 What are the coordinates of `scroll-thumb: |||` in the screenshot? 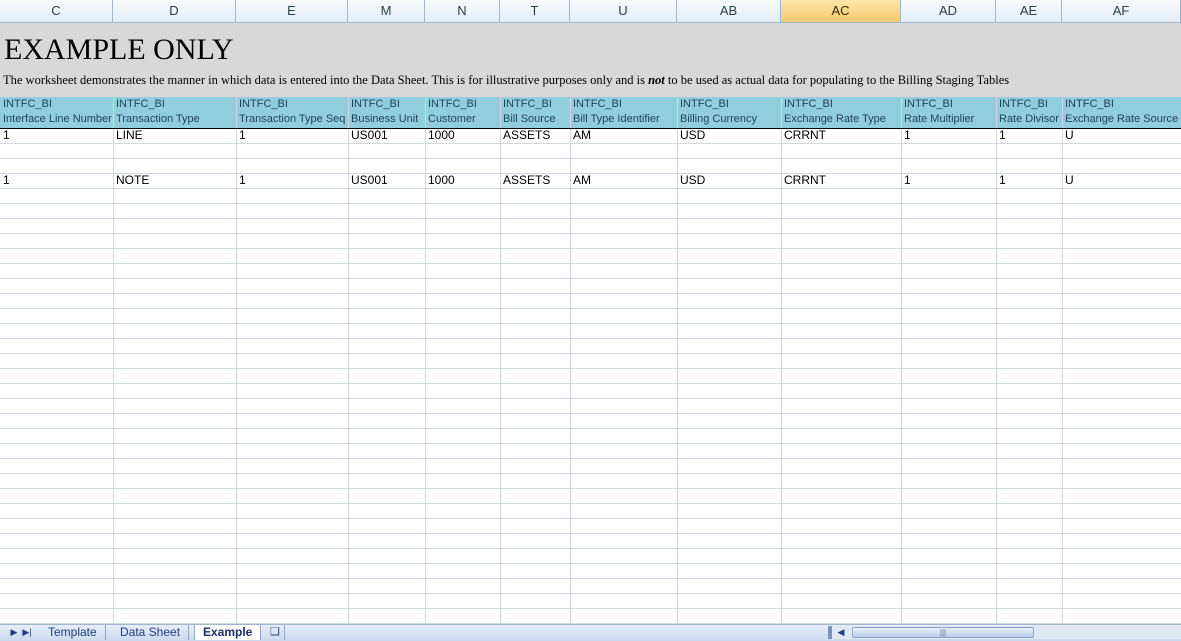 It's located at (943, 632).